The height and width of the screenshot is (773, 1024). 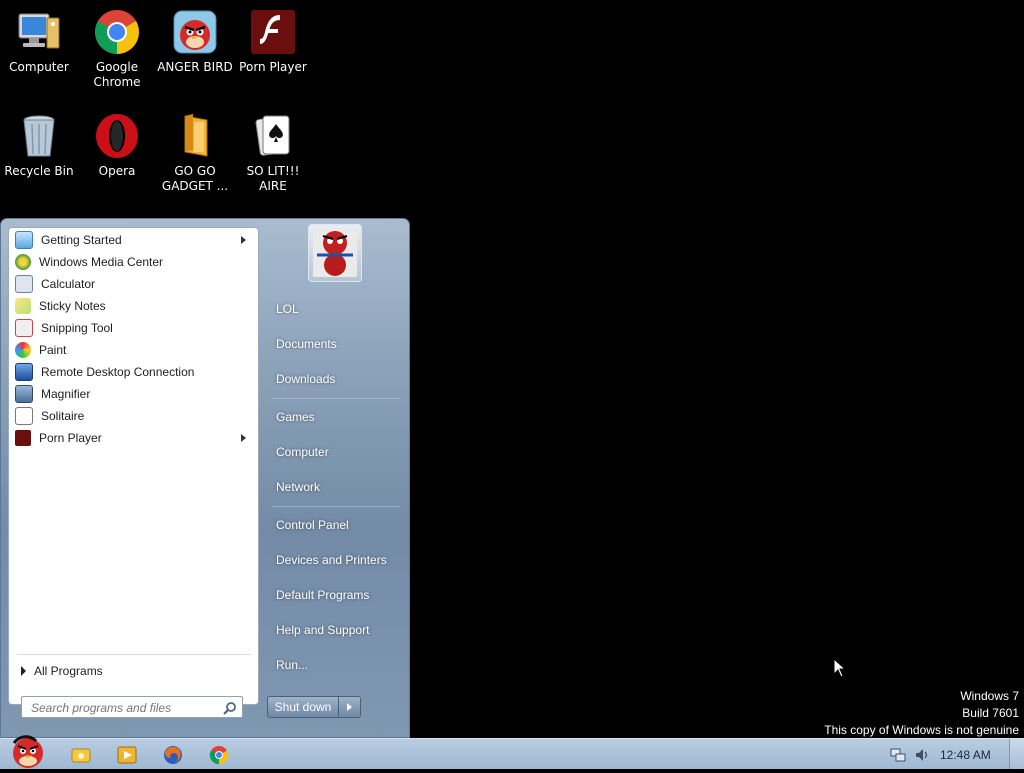 What do you see at coordinates (323, 595) in the screenshot?
I see `start-link-label: Default Programs` at bounding box center [323, 595].